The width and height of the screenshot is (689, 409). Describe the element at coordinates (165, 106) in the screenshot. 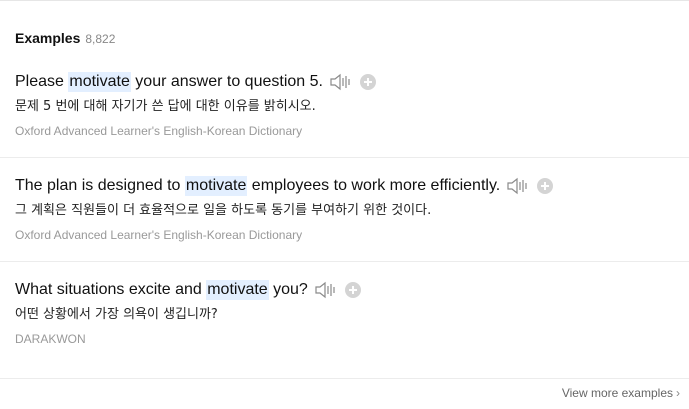

I see `example-translation: 문제 5 번에 대해 자기가 쓴 답에 대한 이유를 밝히시오.` at that location.